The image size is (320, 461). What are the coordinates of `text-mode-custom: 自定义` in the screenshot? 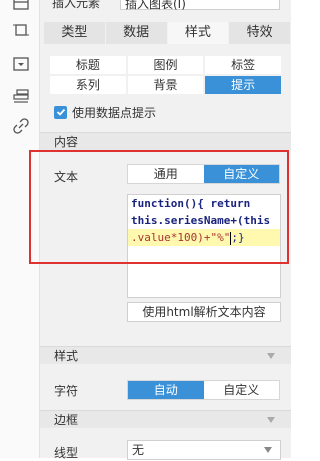 It's located at (241, 174).